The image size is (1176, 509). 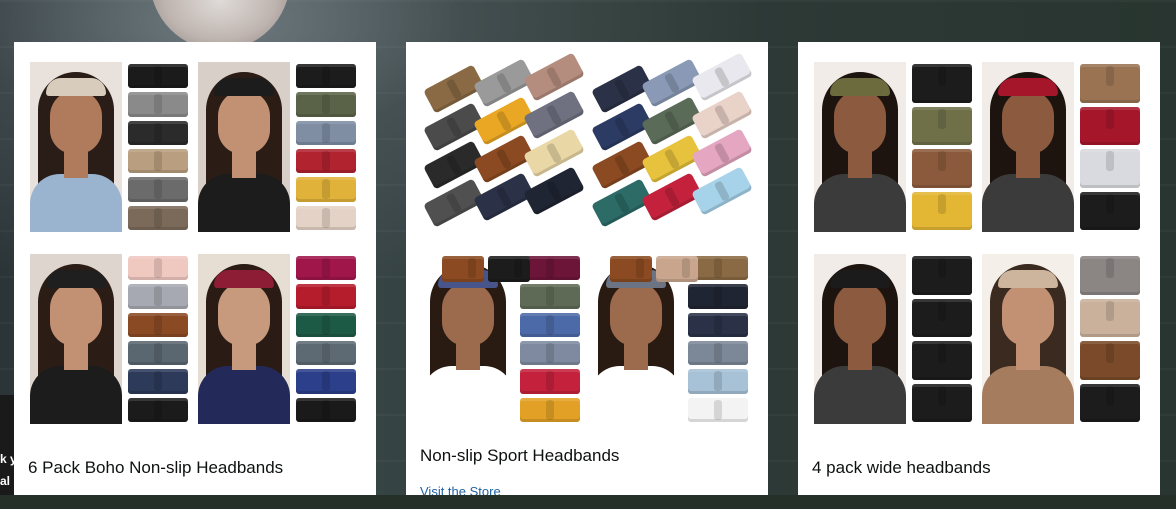 What do you see at coordinates (7, 470) in the screenshot?
I see `hero-caption: k y al` at bounding box center [7, 470].